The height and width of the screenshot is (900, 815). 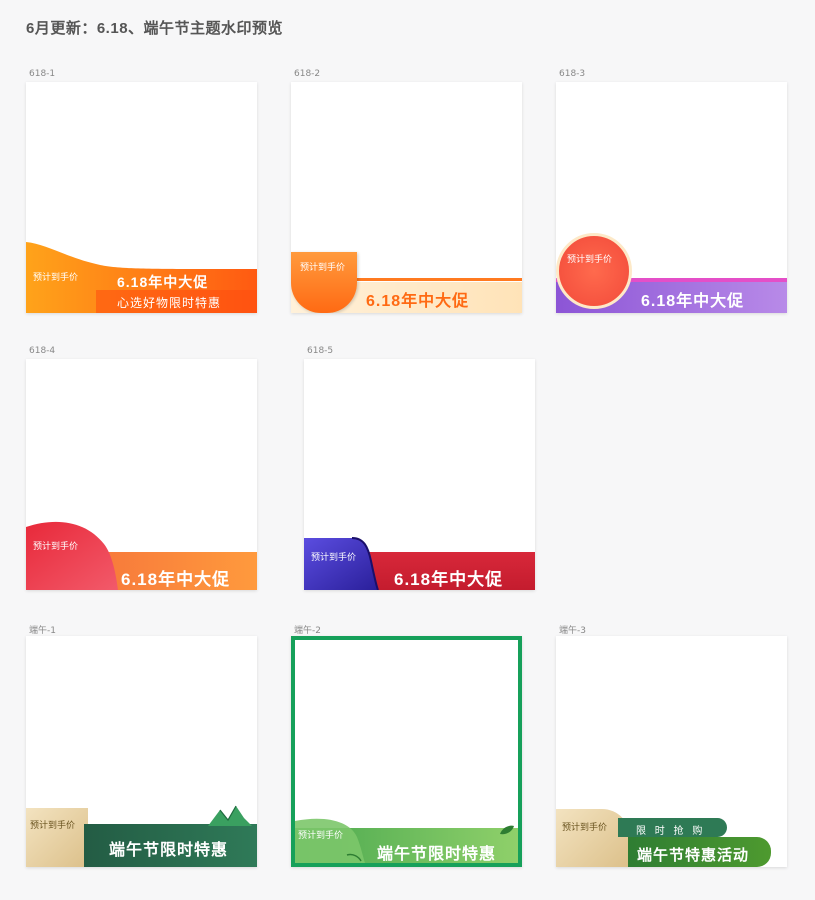 I want to click on watermark-card-duanwu-3: 预计到手价 限 时 抢 购 端午节特惠活动, so click(x=671, y=751).